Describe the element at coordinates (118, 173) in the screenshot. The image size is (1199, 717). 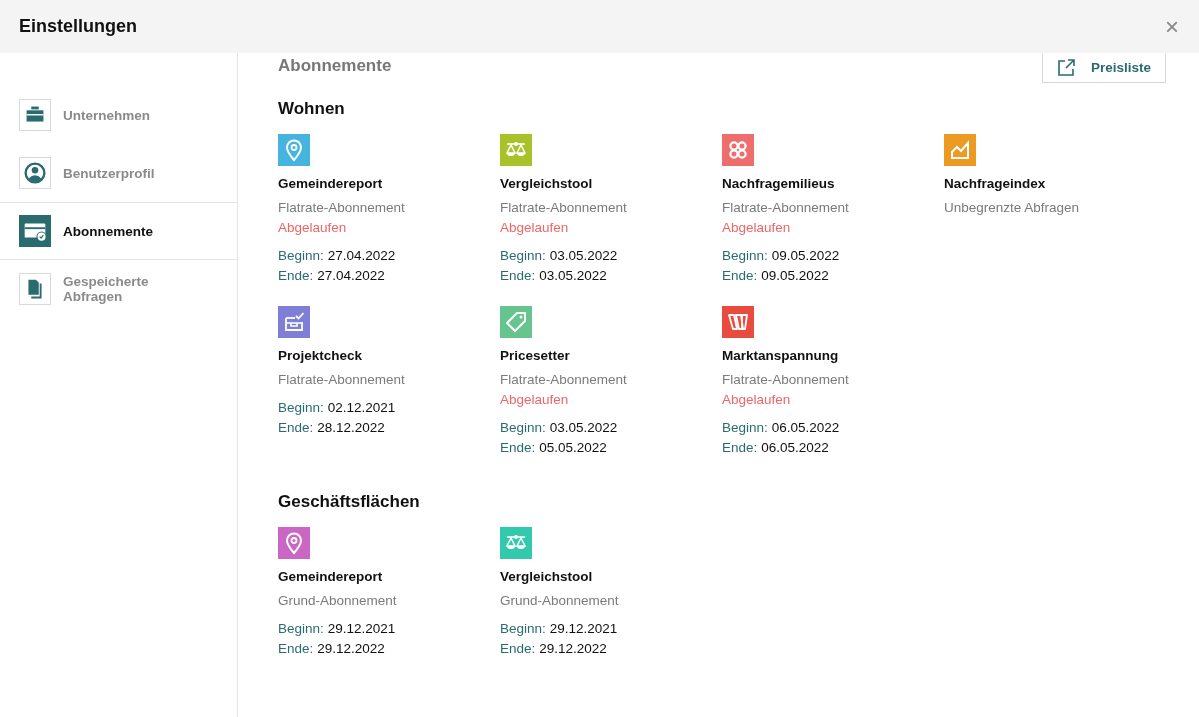
I see `sidebar-item: Benutzerprofil` at that location.